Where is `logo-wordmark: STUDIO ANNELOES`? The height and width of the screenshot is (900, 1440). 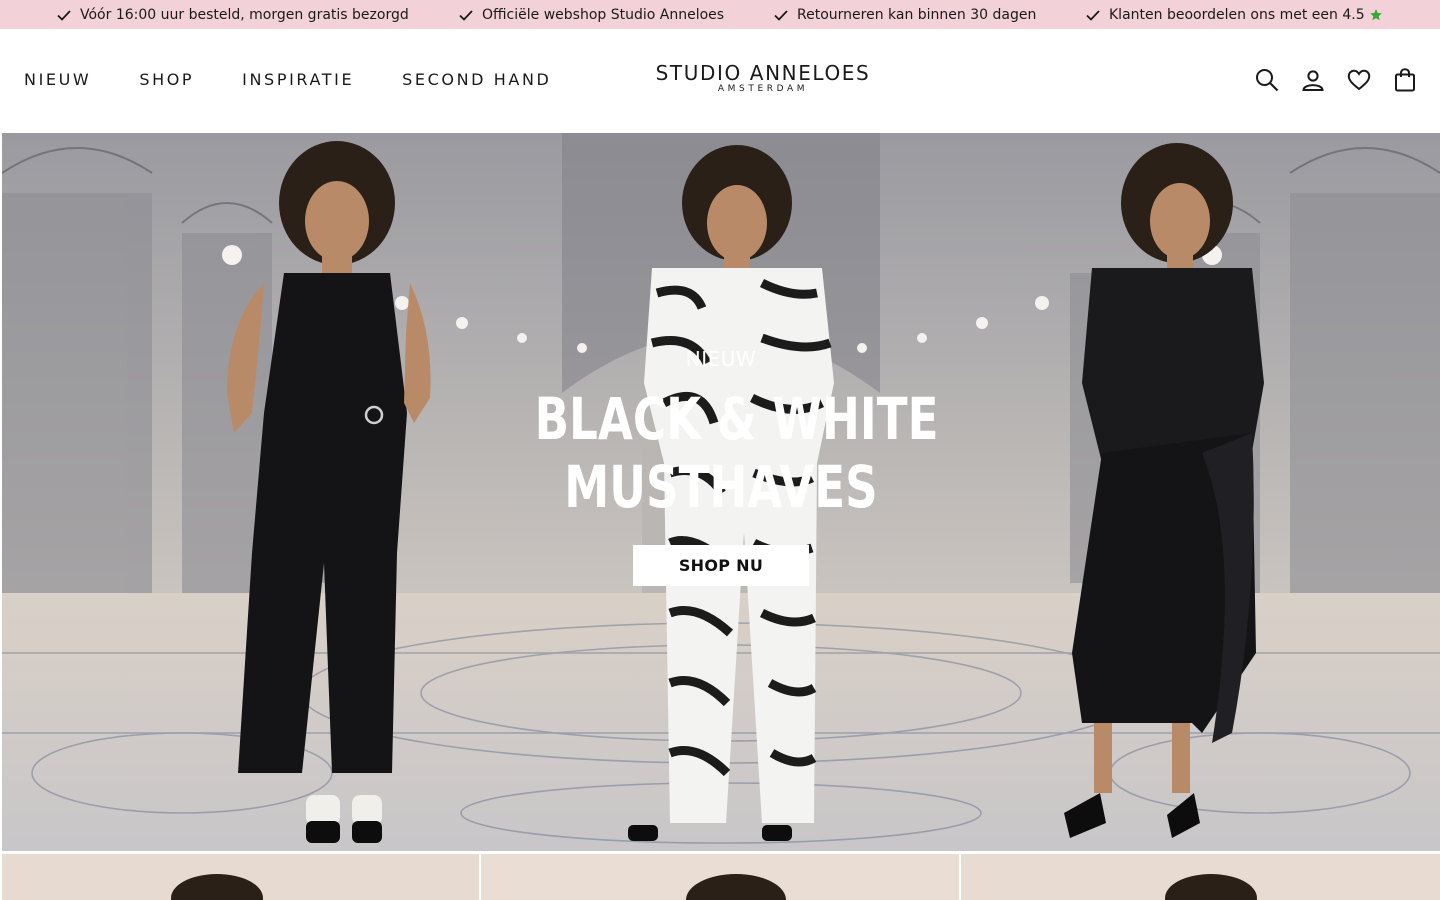
logo-wordmark: STUDIO ANNELOES is located at coordinates (763, 73).